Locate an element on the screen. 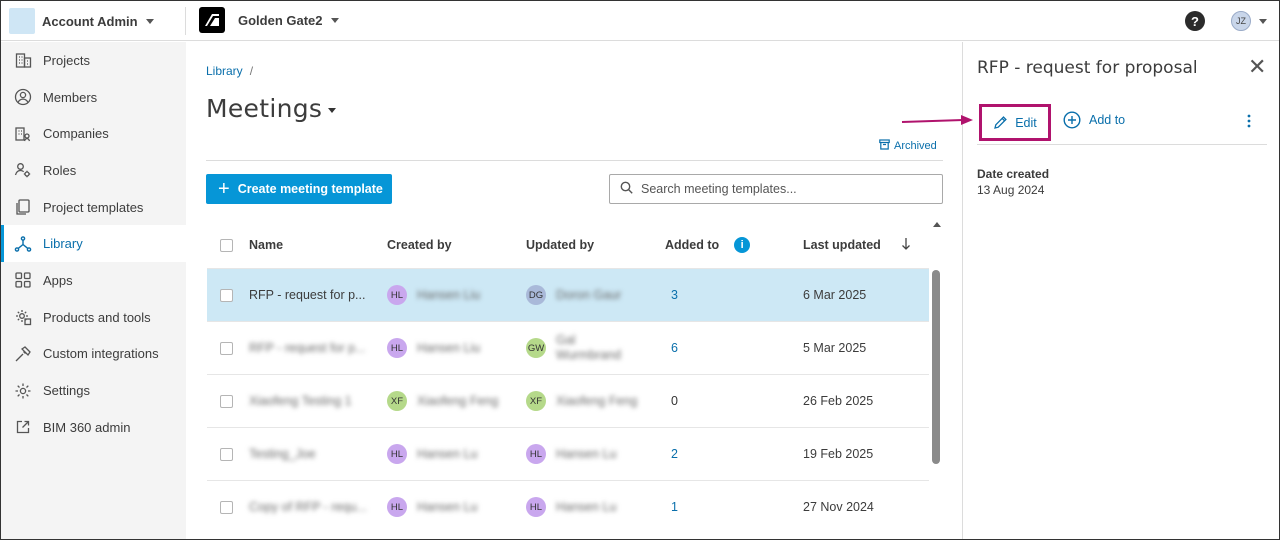 Image resolution: width=1280 pixels, height=540 pixels. select-all-checkbox is located at coordinates (226, 245).